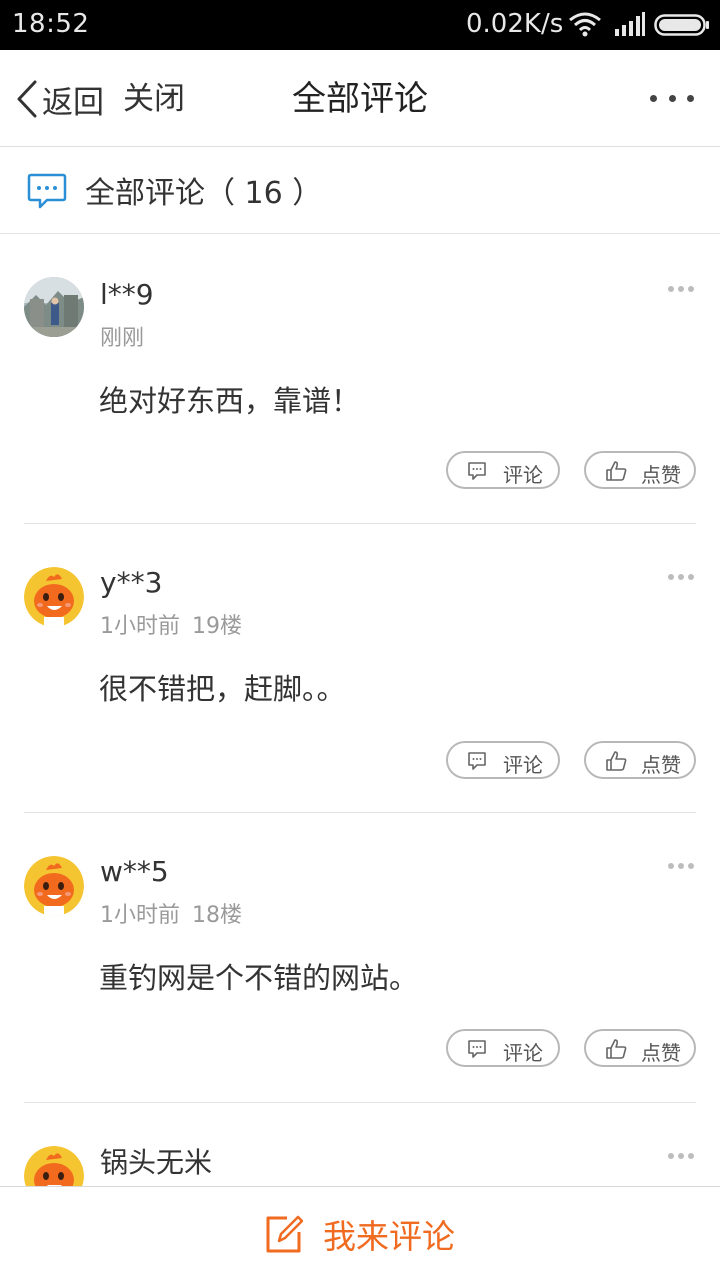 This screenshot has height=1280, width=720. Describe the element at coordinates (217, 915) in the screenshot. I see `comment-floor: 18楼` at that location.